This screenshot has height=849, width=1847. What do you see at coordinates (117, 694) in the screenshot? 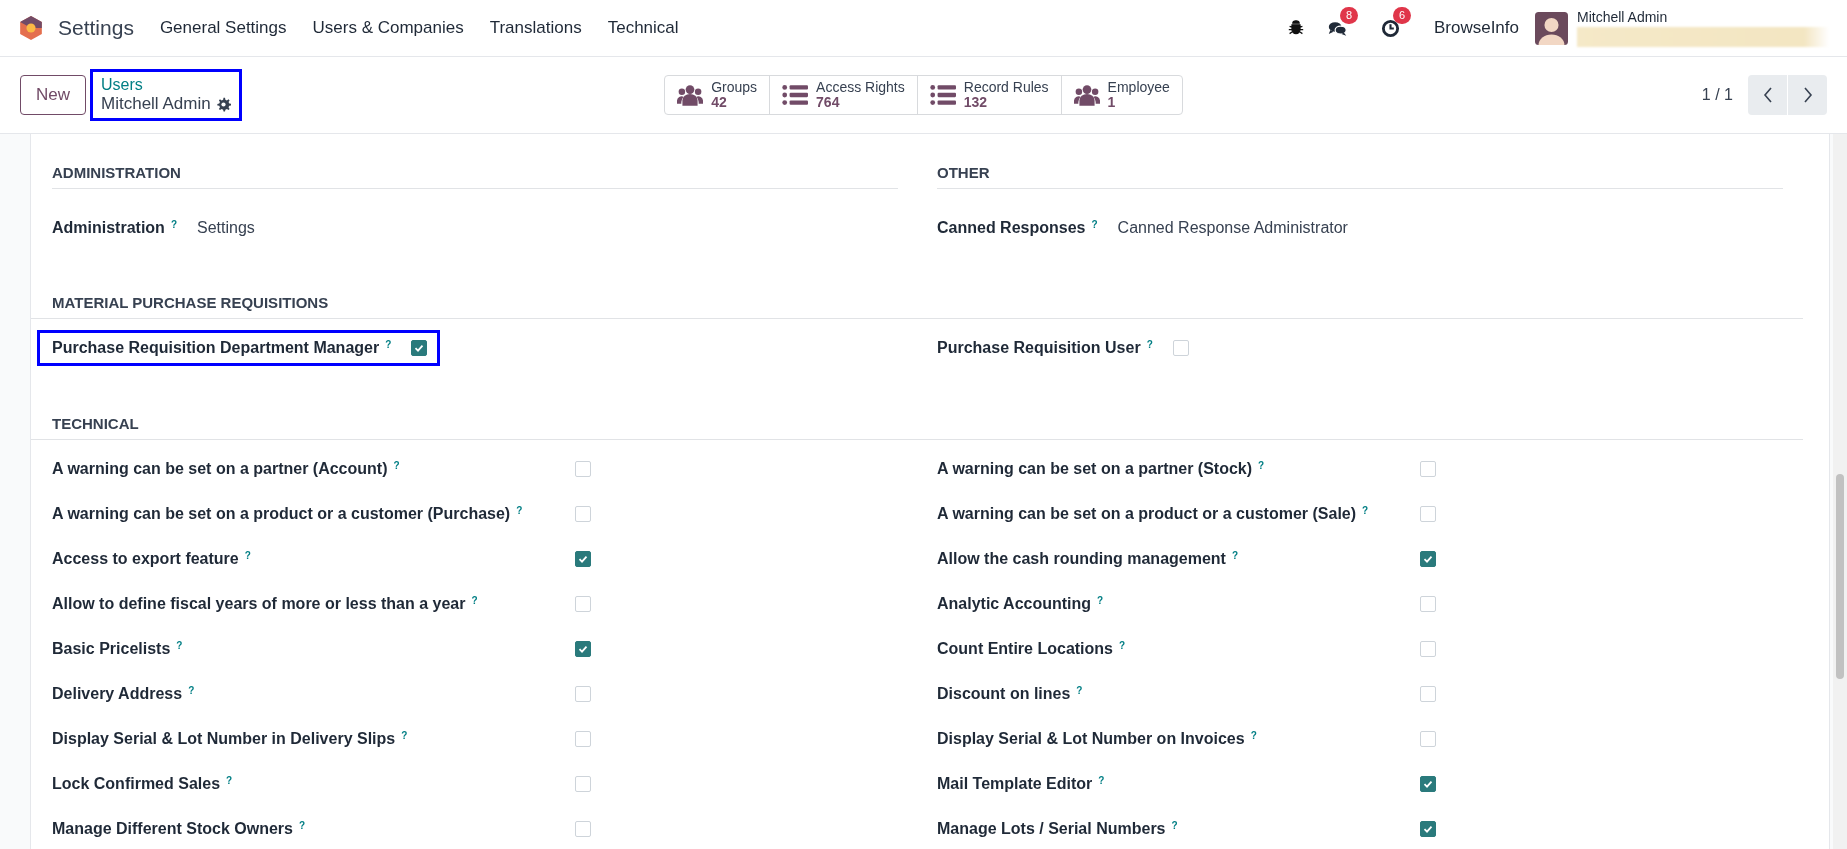
I see `field-label: Delivery Address` at bounding box center [117, 694].